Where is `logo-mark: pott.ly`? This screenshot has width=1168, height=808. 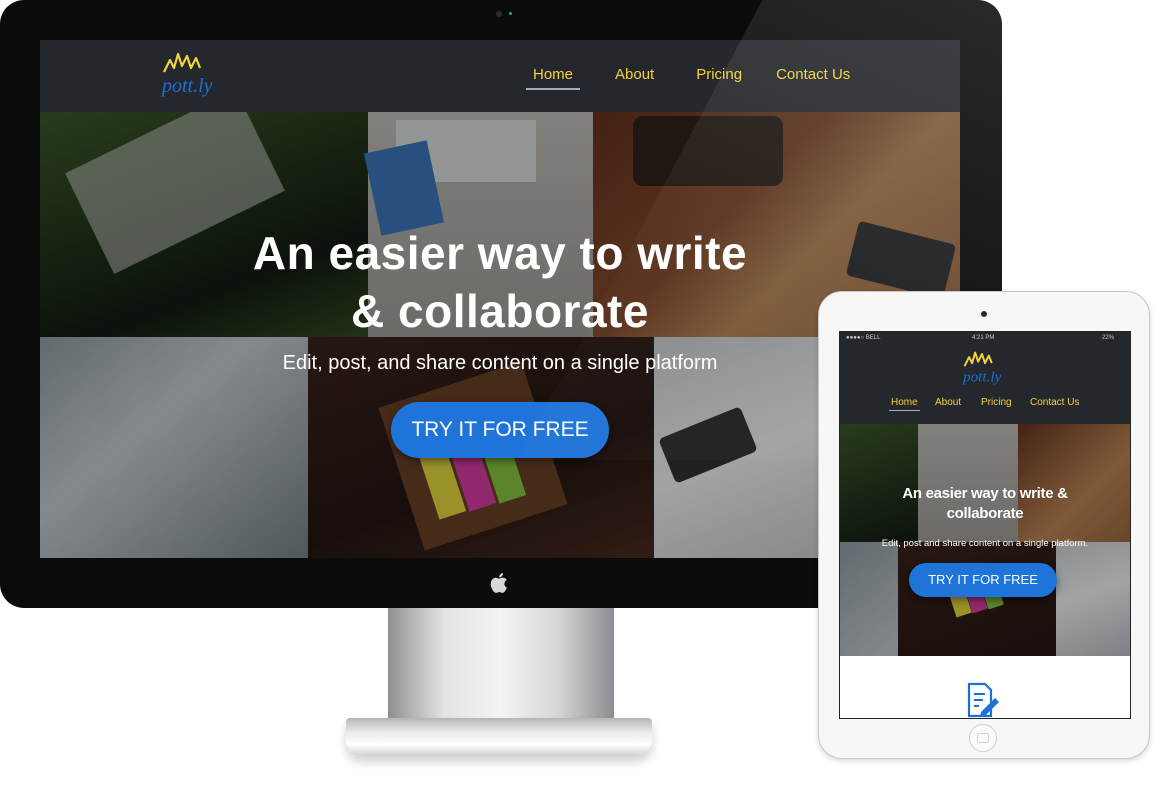 logo-mark: pott.ly is located at coordinates (186, 74).